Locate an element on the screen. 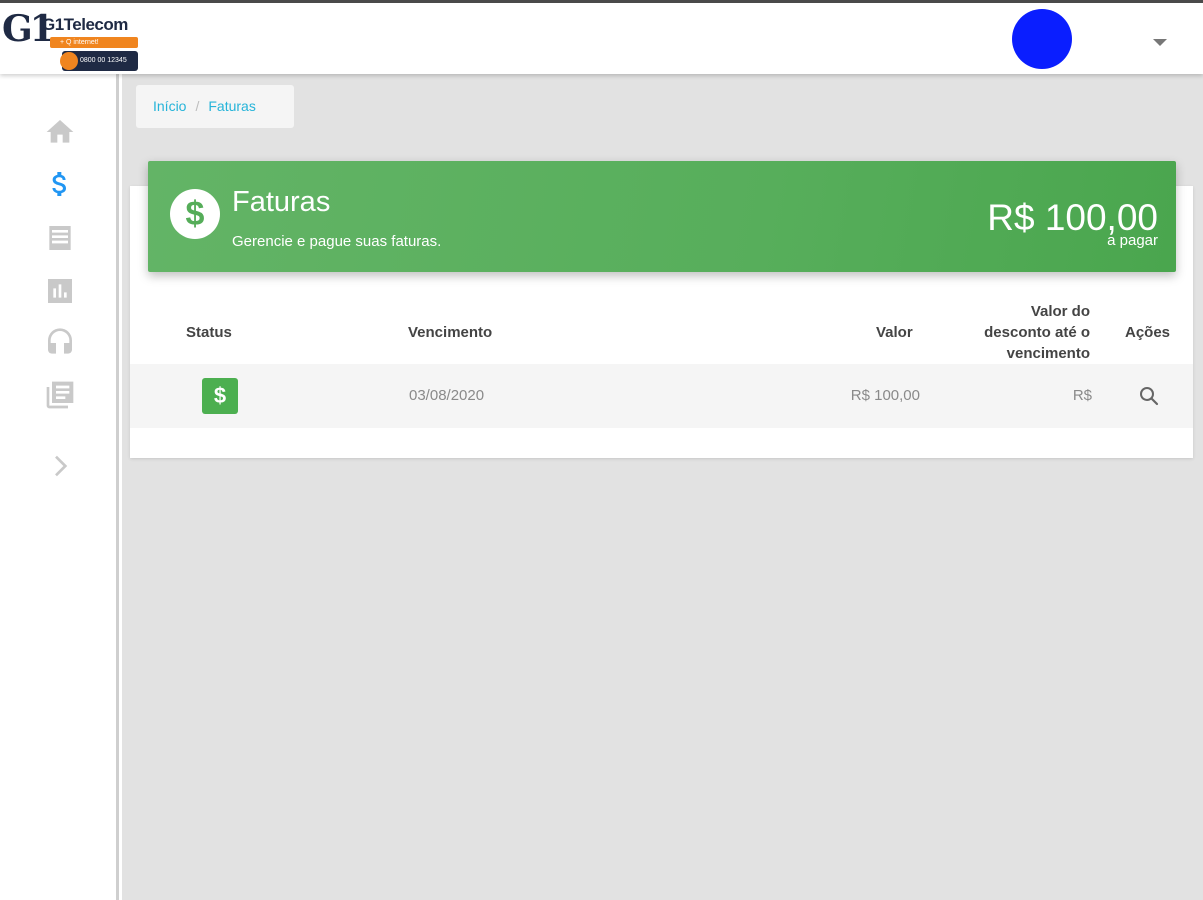 Image resolution: width=1203 pixels, height=900 pixels. sidebar-item-home is located at coordinates (60, 132).